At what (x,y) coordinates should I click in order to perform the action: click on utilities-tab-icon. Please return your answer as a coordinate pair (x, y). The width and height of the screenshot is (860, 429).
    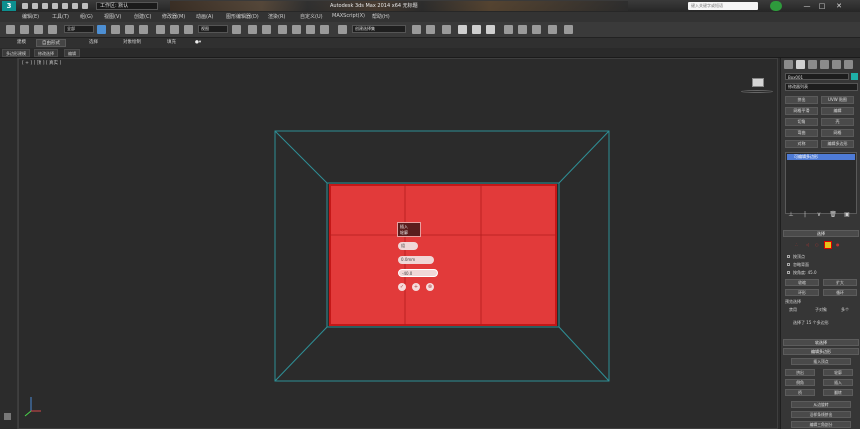
    Looking at the image, I should click on (848, 64).